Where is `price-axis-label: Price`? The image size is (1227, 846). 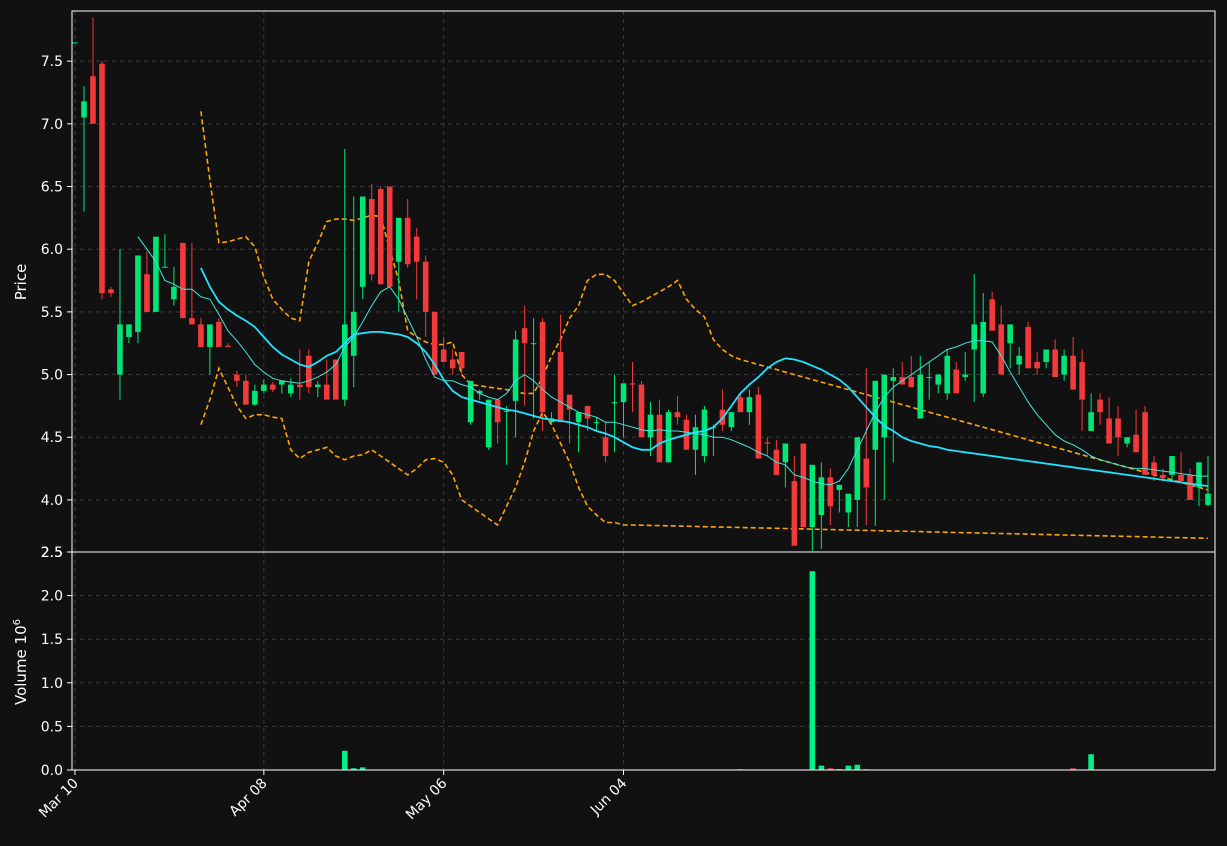 price-axis-label: Price is located at coordinates (21, 282).